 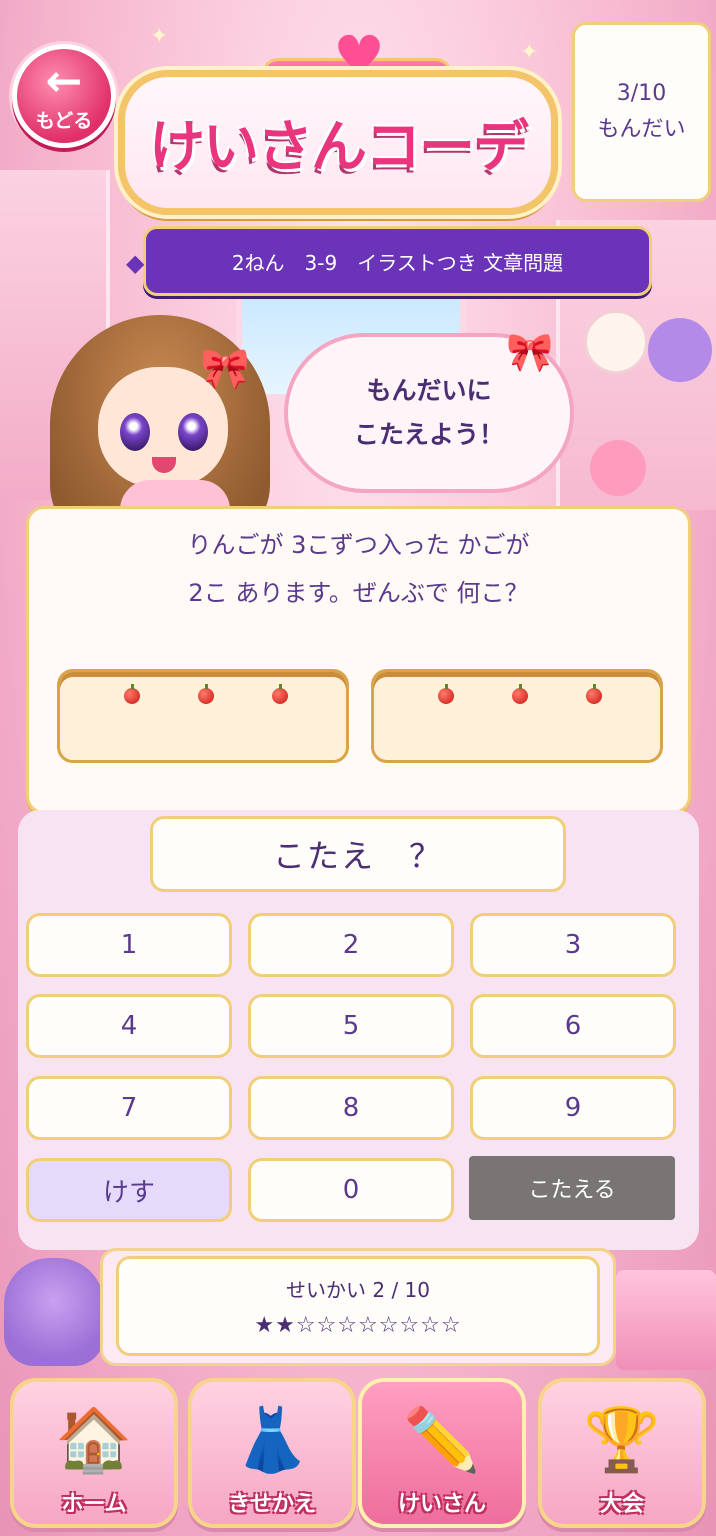 I want to click on key-9: 9, so click(x=573, y=1108).